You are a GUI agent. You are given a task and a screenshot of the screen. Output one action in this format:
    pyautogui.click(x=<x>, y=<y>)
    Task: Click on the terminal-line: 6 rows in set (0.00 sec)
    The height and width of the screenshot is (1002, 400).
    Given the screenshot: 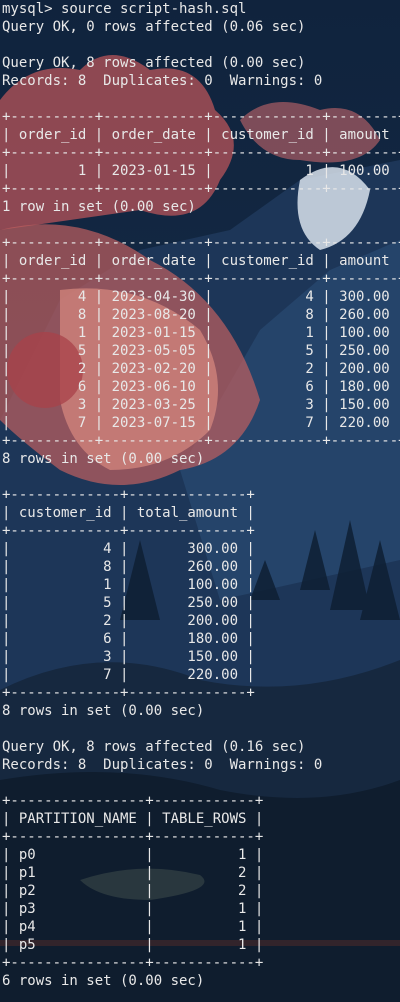 What is the action you would take?
    pyautogui.click(x=103, y=981)
    